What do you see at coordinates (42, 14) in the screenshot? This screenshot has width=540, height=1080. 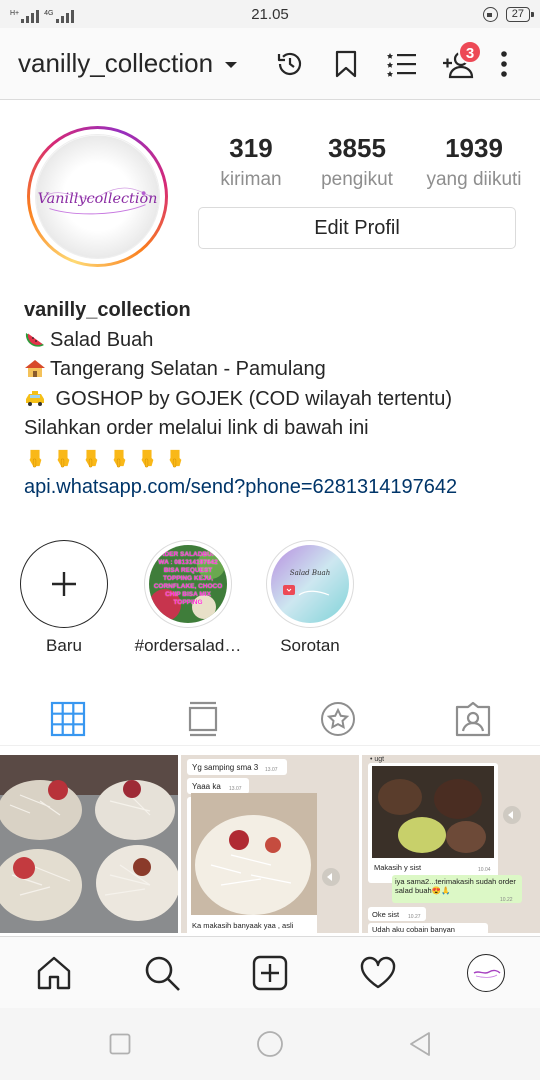 I see `signal-indicators: H+ 4G` at bounding box center [42, 14].